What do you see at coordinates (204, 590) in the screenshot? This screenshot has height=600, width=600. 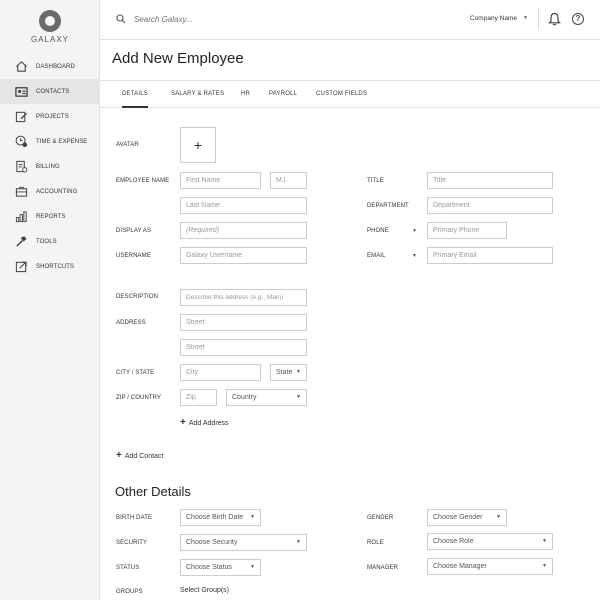 I see `groups-select: Select Group(s)` at bounding box center [204, 590].